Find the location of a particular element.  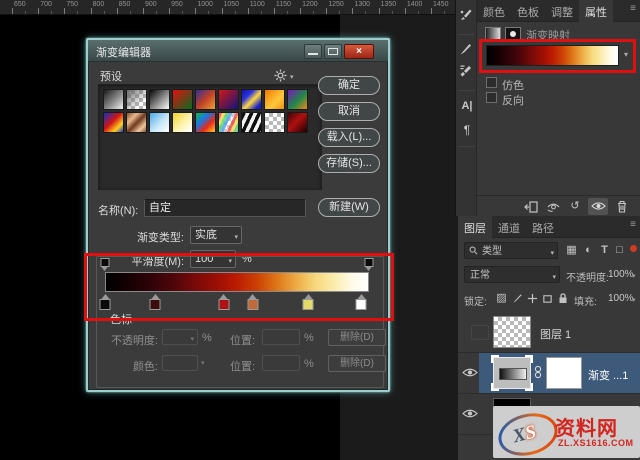

visibility-toggle-off is located at coordinates (480, 332).